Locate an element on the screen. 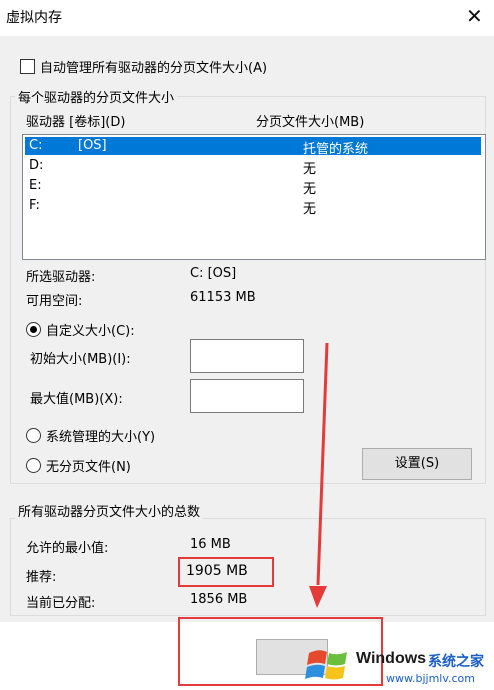  per-drive-group-title: 每个驱动器的分页文件大小 is located at coordinates (96, 96).